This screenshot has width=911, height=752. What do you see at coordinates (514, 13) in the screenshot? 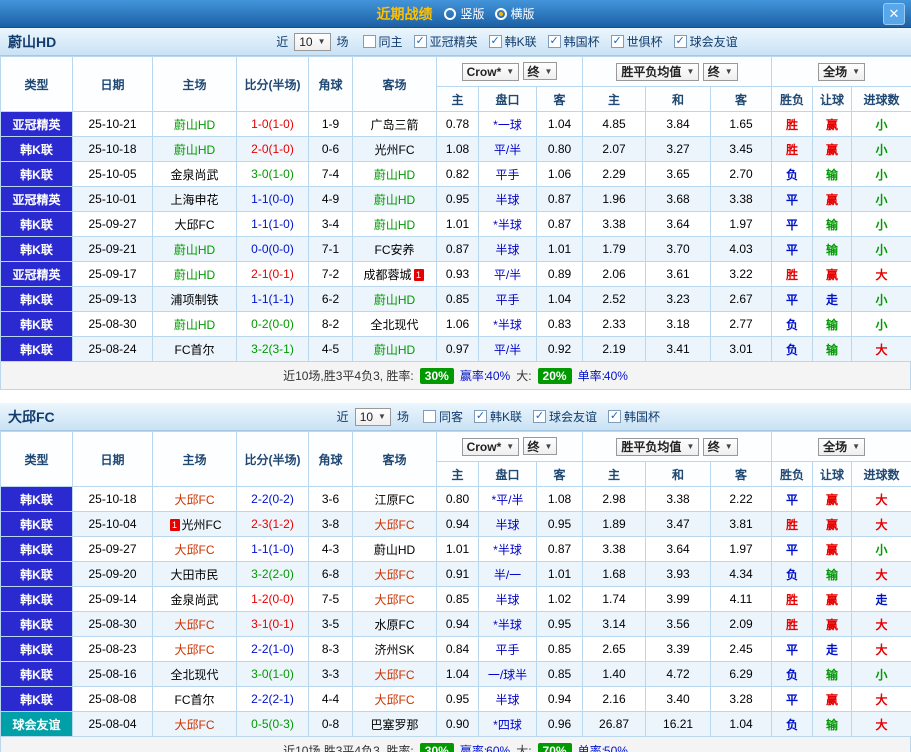
I see `version-radio: 横版` at bounding box center [514, 13].